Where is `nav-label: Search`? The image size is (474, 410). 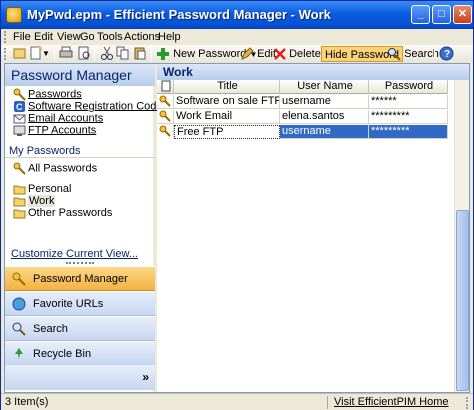
nav-label: Search is located at coordinates (50, 329).